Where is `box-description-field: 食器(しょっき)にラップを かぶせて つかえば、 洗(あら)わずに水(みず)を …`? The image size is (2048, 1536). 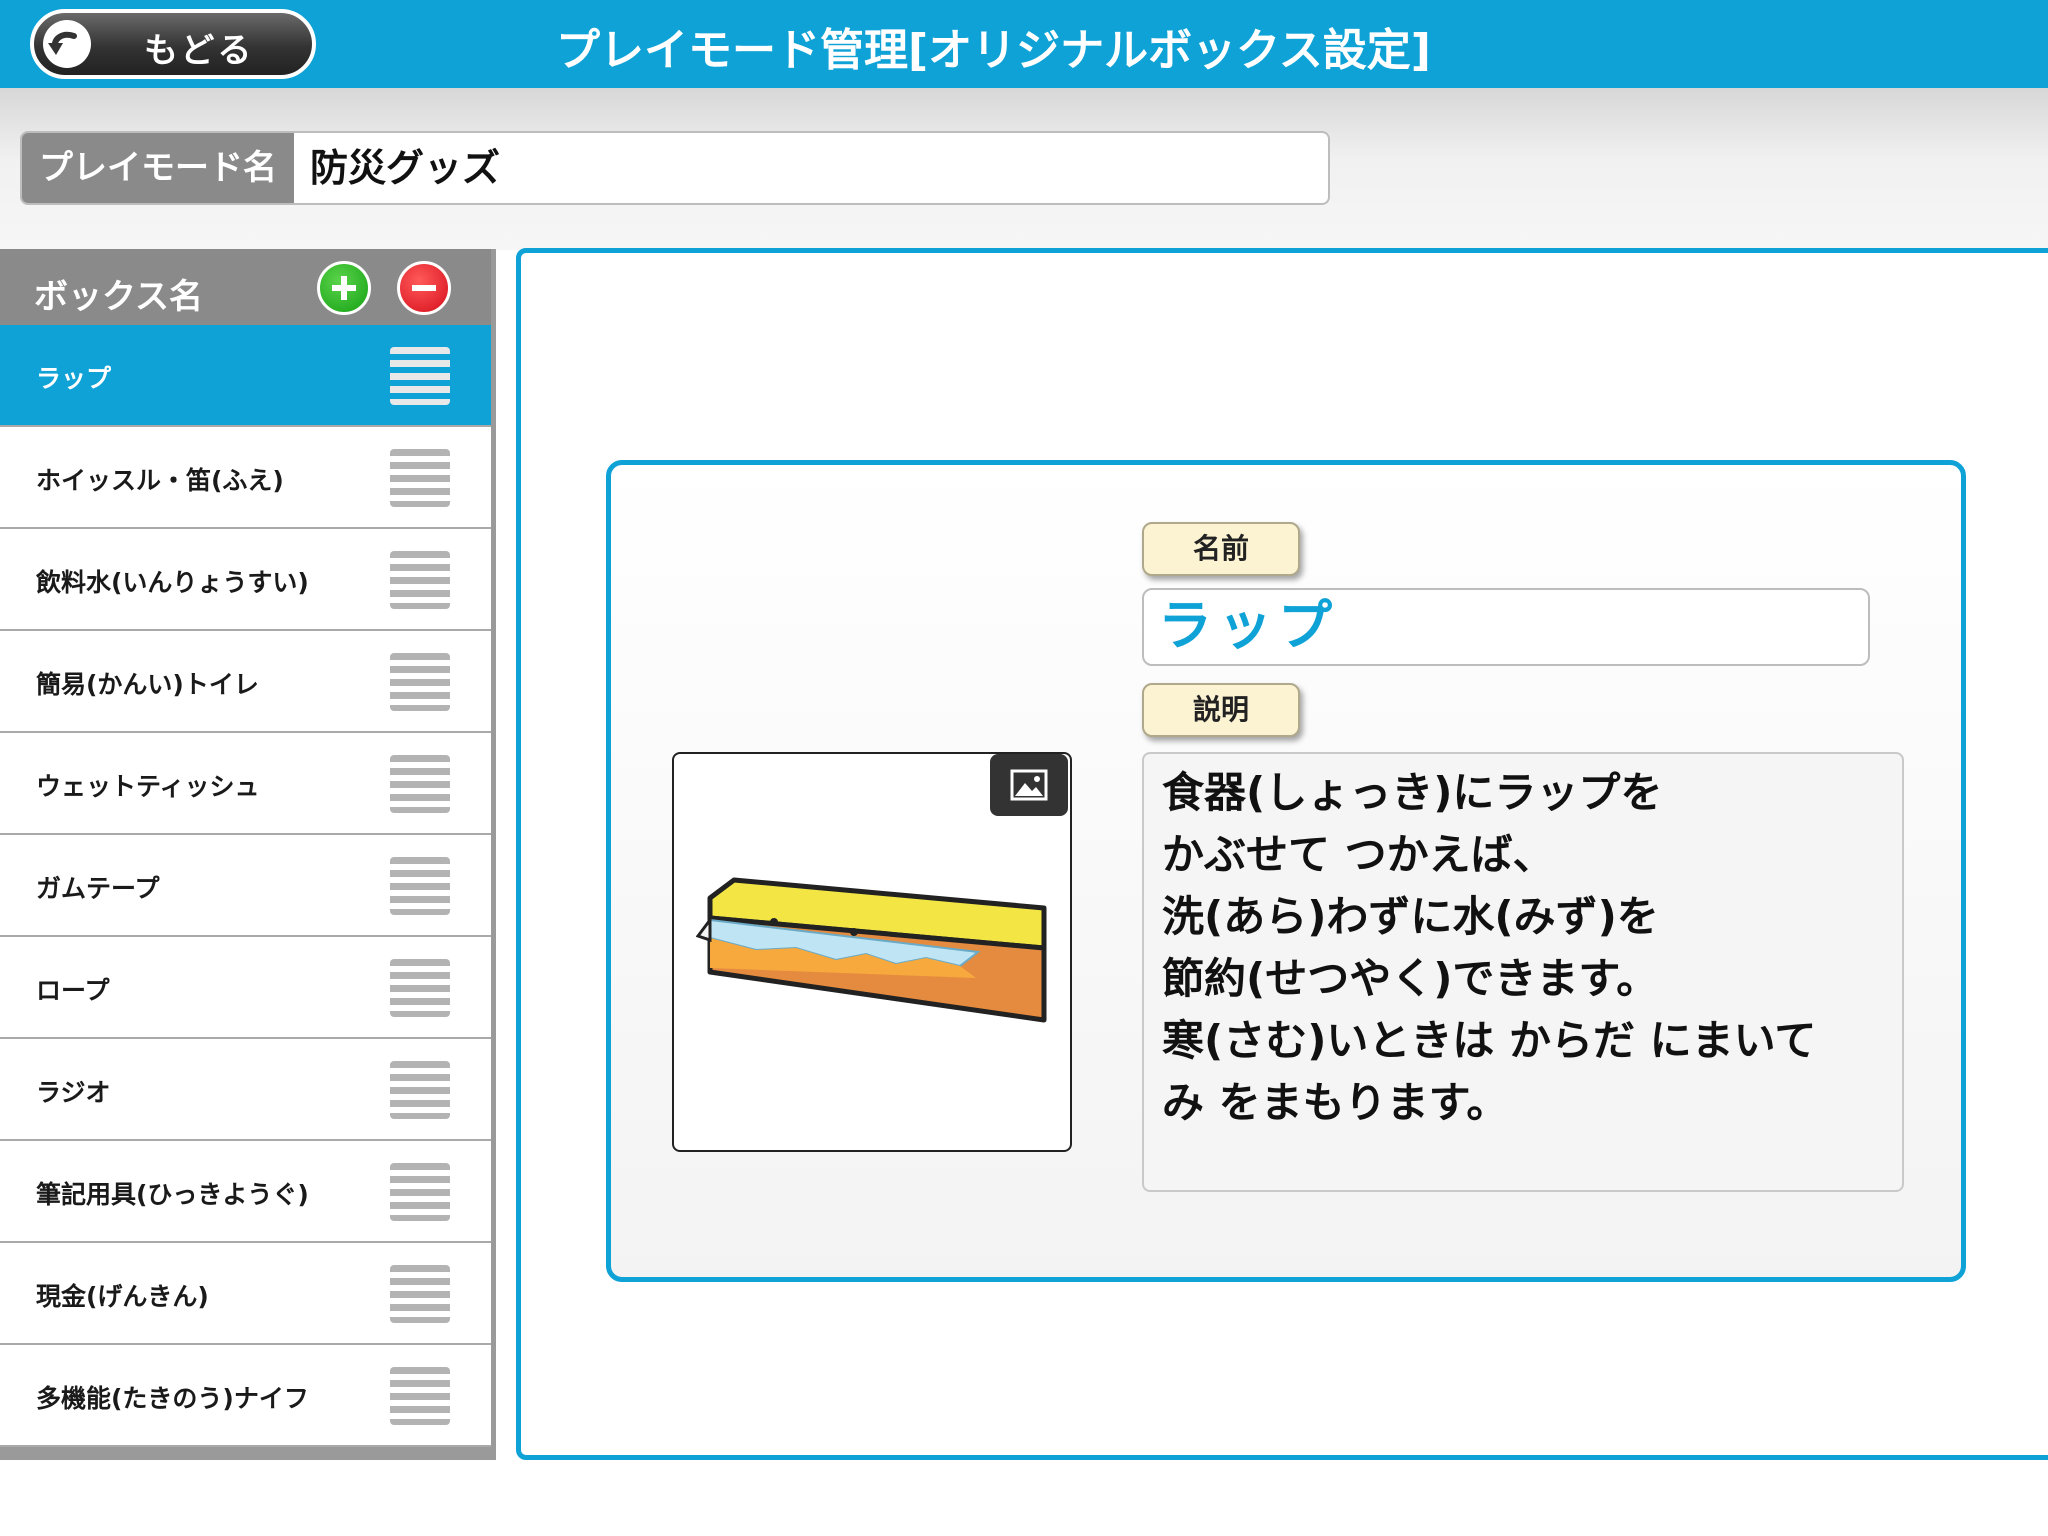
box-description-field: 食器(しょっき)にラップを かぶせて つかえば、 洗(あら)わずに水(みず)を … is located at coordinates (1523, 972).